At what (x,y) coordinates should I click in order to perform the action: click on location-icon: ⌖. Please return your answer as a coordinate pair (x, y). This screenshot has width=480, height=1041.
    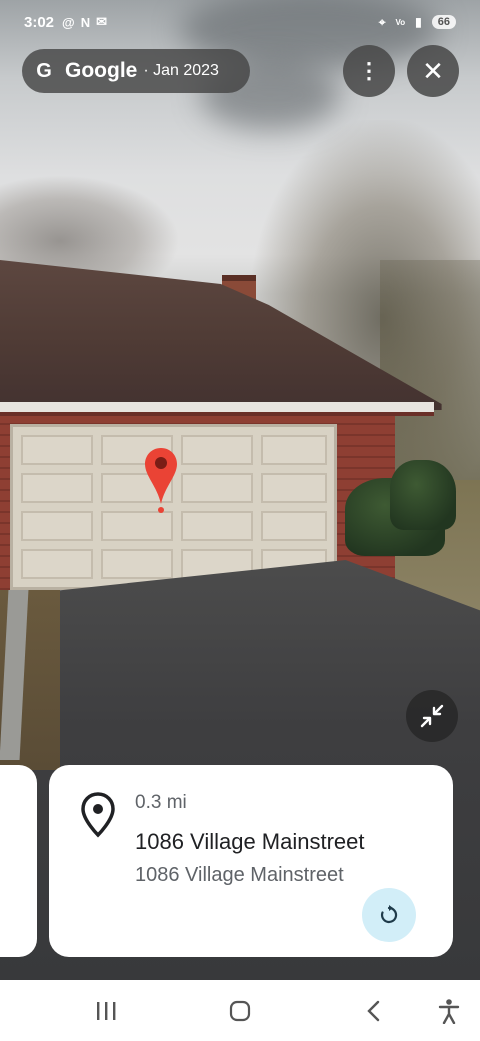
    Looking at the image, I should click on (382, 21).